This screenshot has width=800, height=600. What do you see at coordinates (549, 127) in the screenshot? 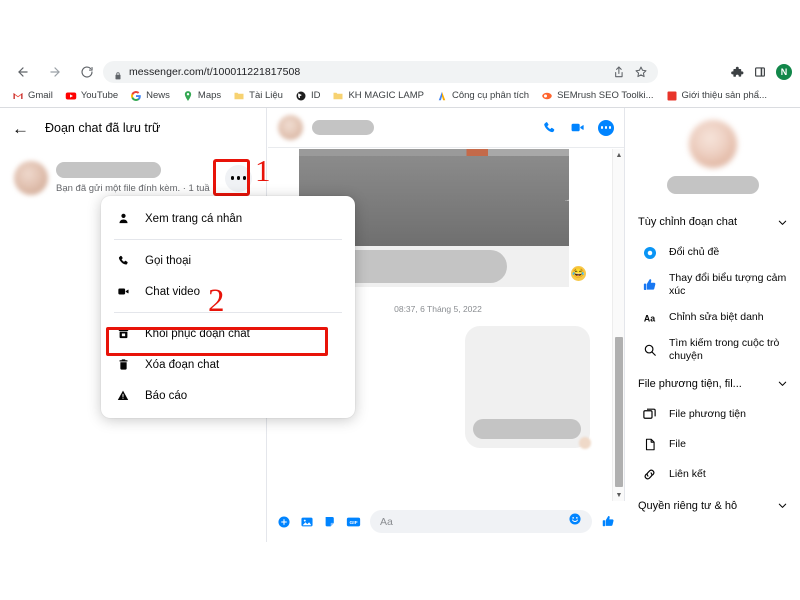
I see `phone-call-icon` at bounding box center [549, 127].